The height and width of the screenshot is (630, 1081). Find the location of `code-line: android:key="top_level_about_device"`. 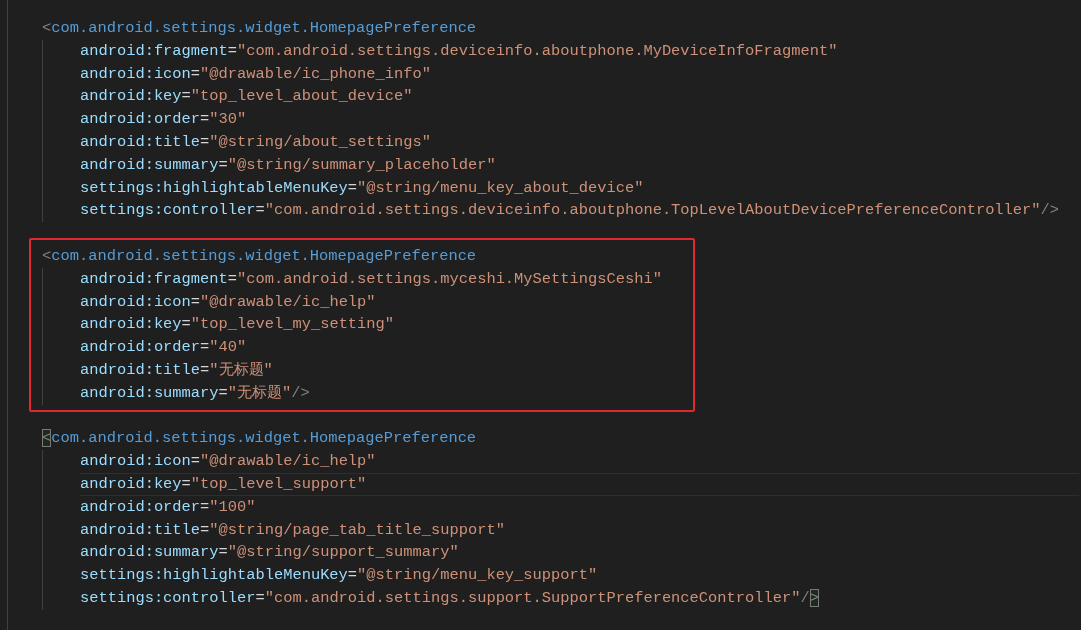

code-line: android:key="top_level_about_device" is located at coordinates (247, 97).